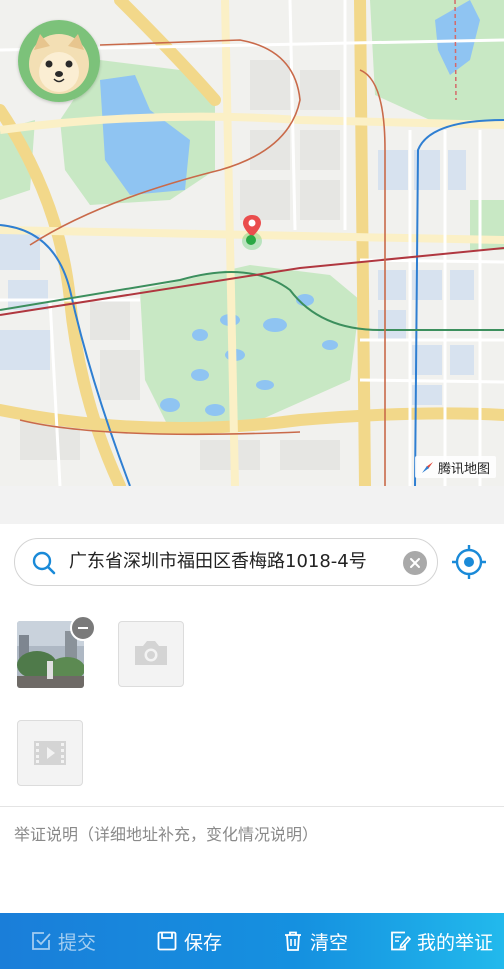 The image size is (504, 969). Describe the element at coordinates (427, 467) in the screenshot. I see `compass-icon` at that location.